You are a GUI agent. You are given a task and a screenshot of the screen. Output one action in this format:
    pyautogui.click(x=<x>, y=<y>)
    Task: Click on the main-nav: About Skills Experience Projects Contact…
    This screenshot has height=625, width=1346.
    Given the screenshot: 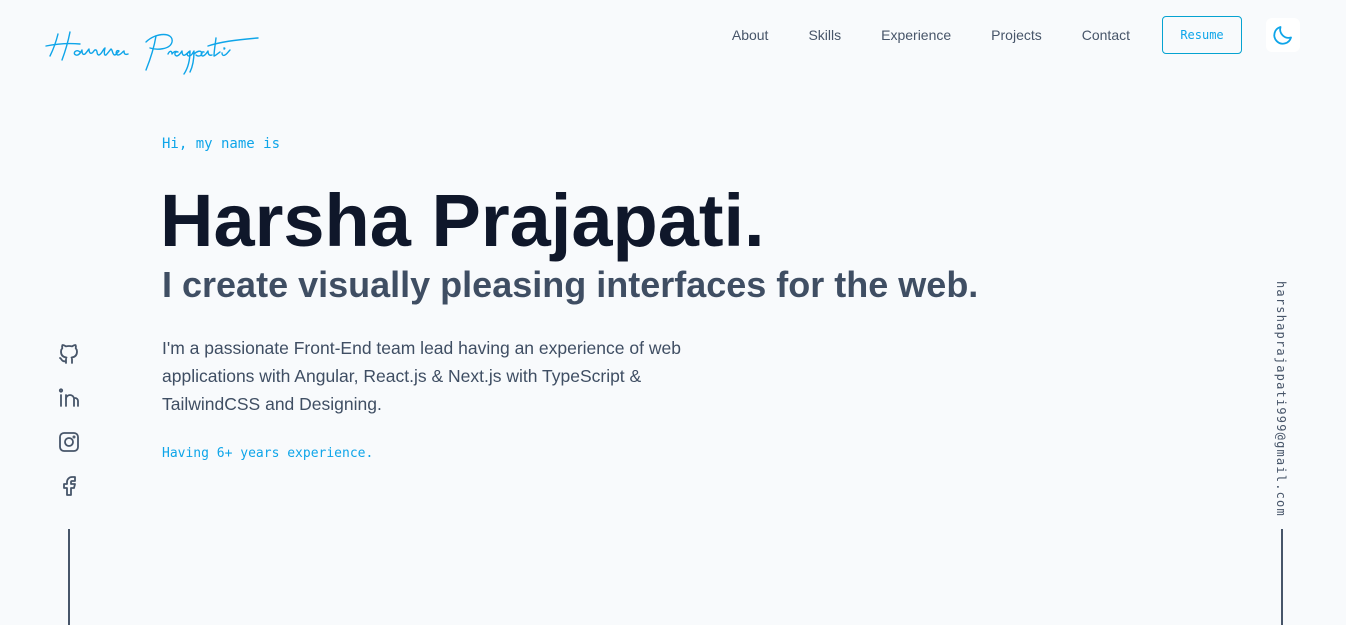 What is the action you would take?
    pyautogui.click(x=1016, y=35)
    